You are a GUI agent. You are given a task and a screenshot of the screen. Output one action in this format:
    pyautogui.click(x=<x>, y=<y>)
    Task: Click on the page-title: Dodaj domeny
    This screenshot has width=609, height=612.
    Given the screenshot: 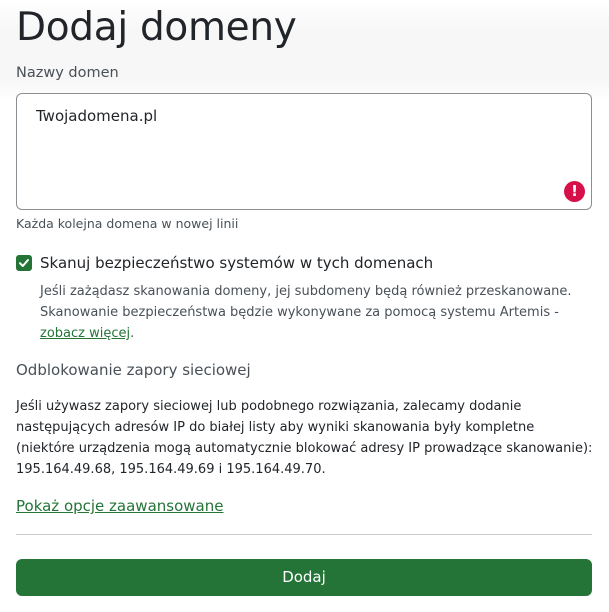 What is the action you would take?
    pyautogui.click(x=156, y=27)
    